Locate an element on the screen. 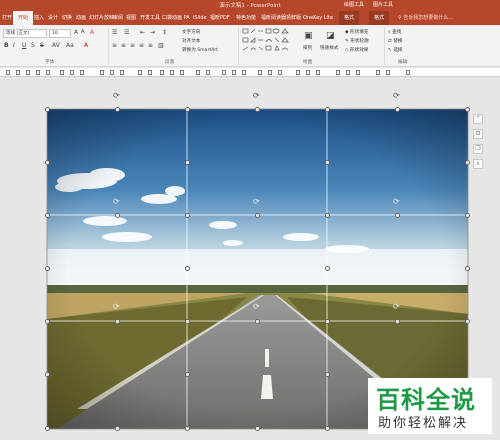 The image size is (500, 440). copy-icon: ❐ is located at coordinates (478, 149).